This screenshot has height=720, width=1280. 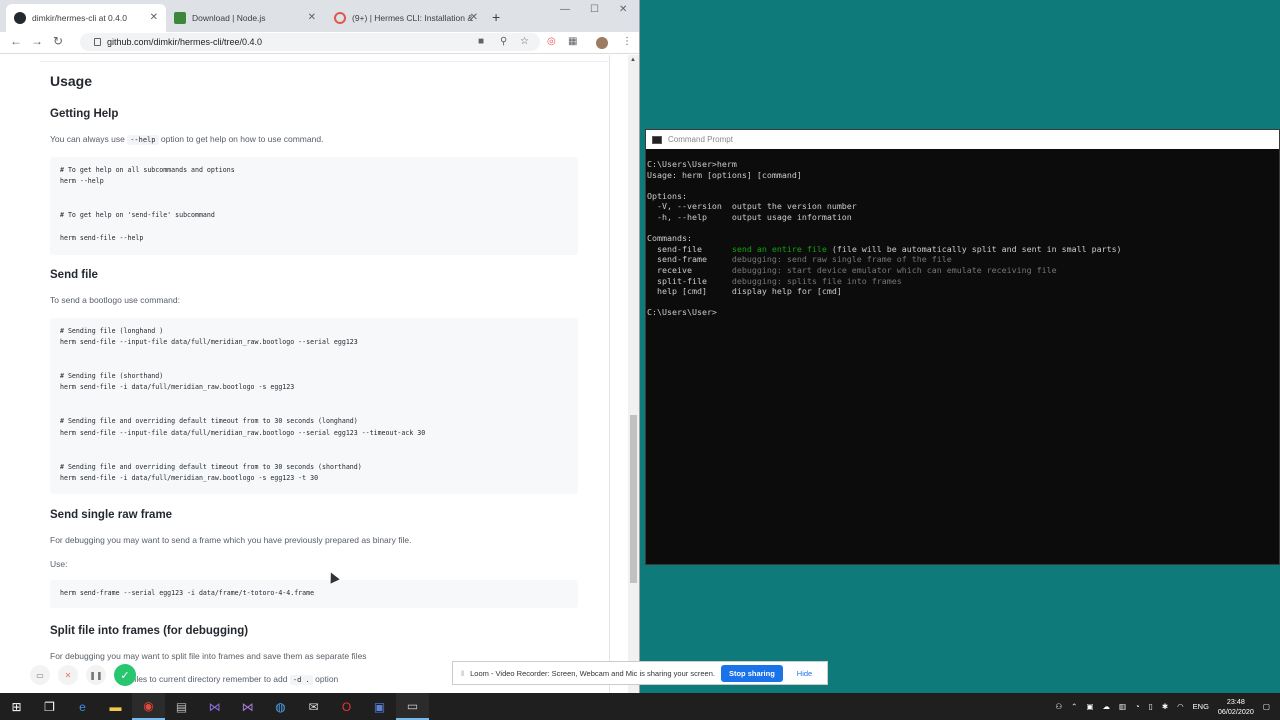 I want to click on people-icon: ⚇, so click(x=1058, y=706).